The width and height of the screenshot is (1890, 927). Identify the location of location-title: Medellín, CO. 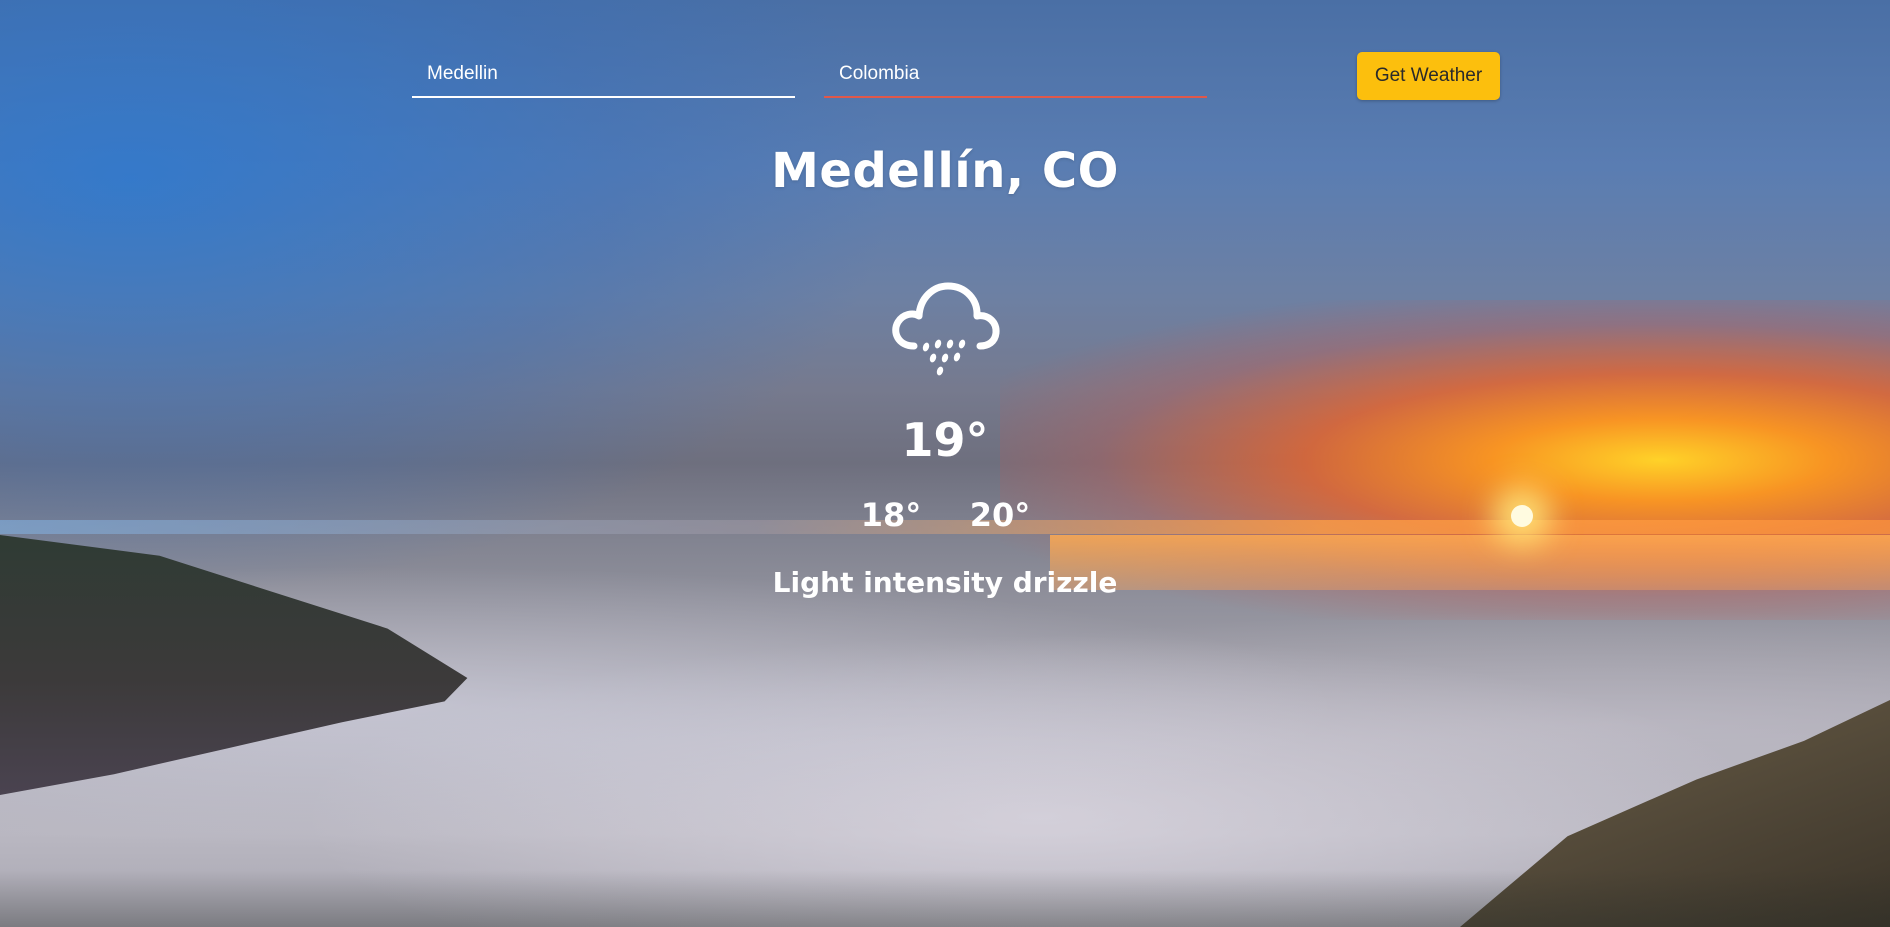
(945, 171).